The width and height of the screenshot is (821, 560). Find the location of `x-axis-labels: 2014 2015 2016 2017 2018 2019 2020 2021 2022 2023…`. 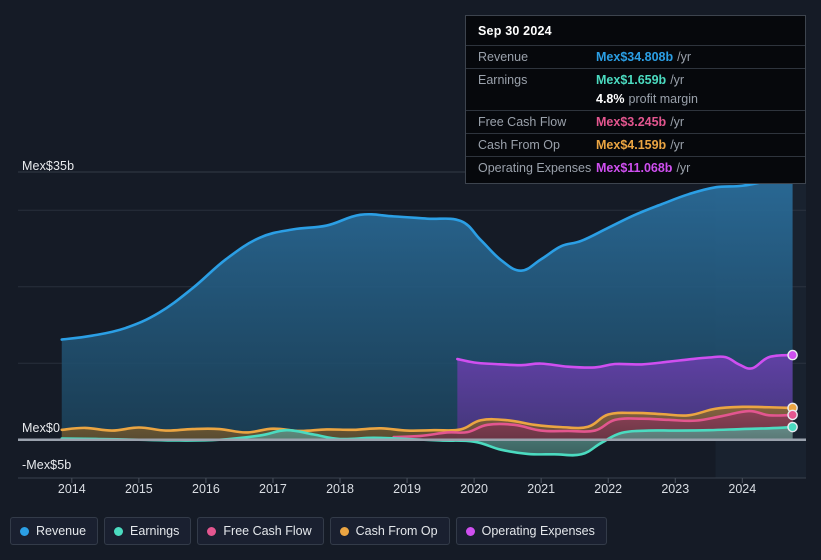

x-axis-labels: 2014 2015 2016 2017 2018 2019 2020 2021 2022 2023… is located at coordinates (410, 493).